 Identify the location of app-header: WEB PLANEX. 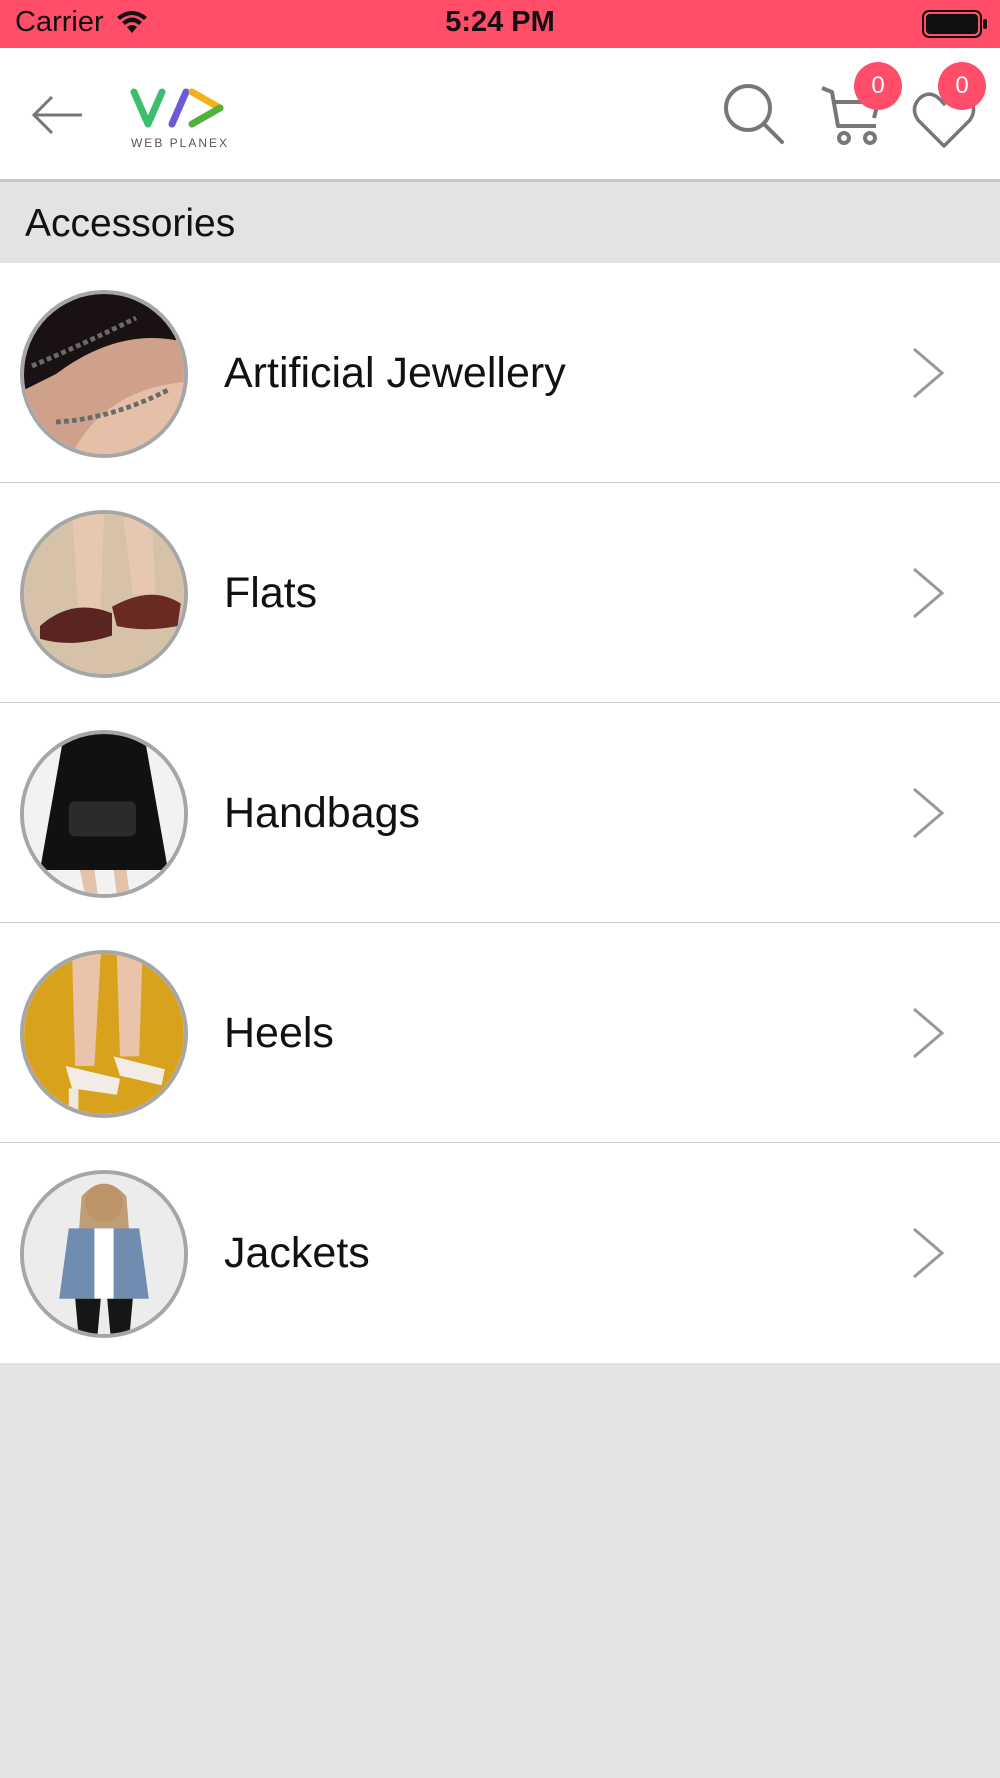
(500, 115).